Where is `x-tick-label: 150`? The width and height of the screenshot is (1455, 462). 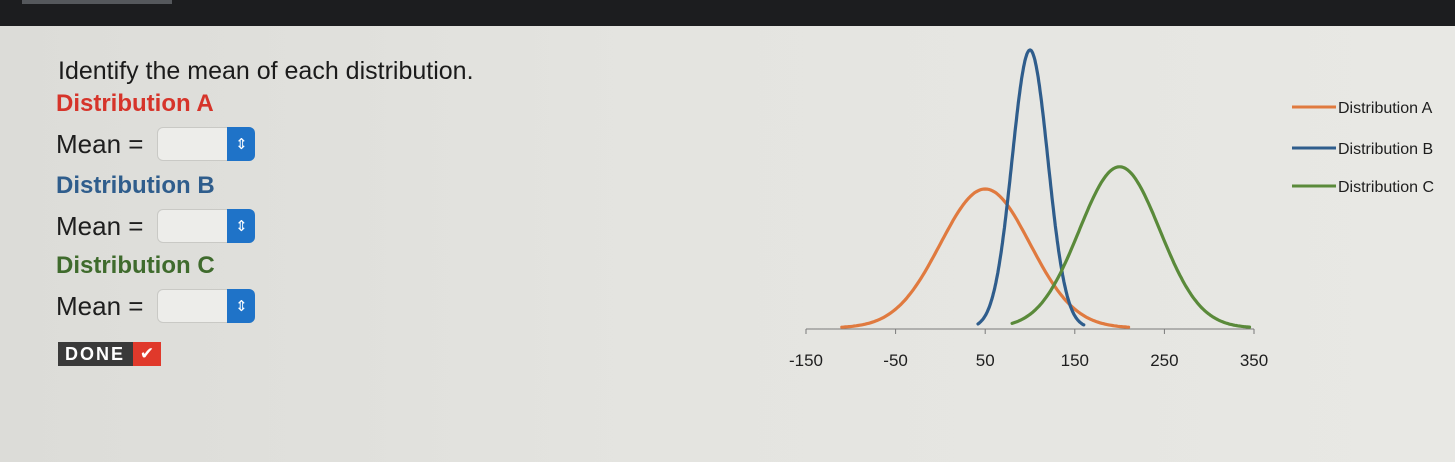 x-tick-label: 150 is located at coordinates (1075, 360).